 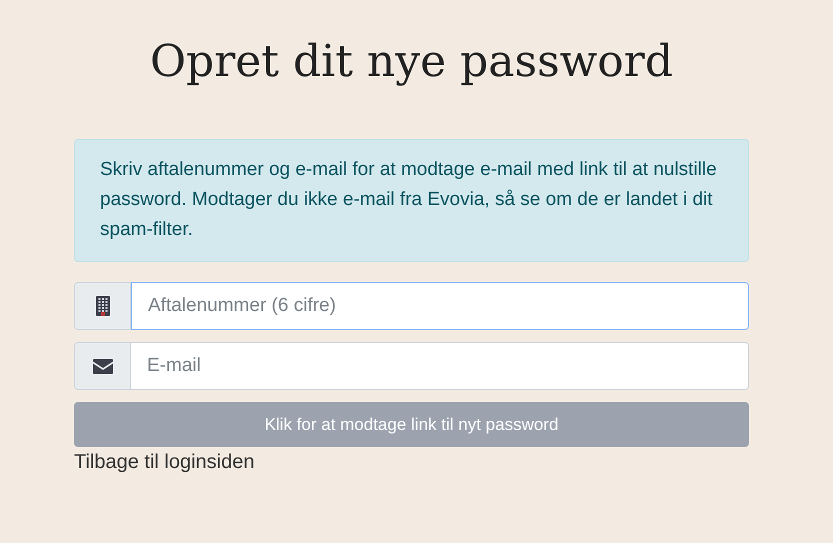 What do you see at coordinates (440, 306) in the screenshot?
I see `input-field: Aftalenummer (6 cifre)` at bounding box center [440, 306].